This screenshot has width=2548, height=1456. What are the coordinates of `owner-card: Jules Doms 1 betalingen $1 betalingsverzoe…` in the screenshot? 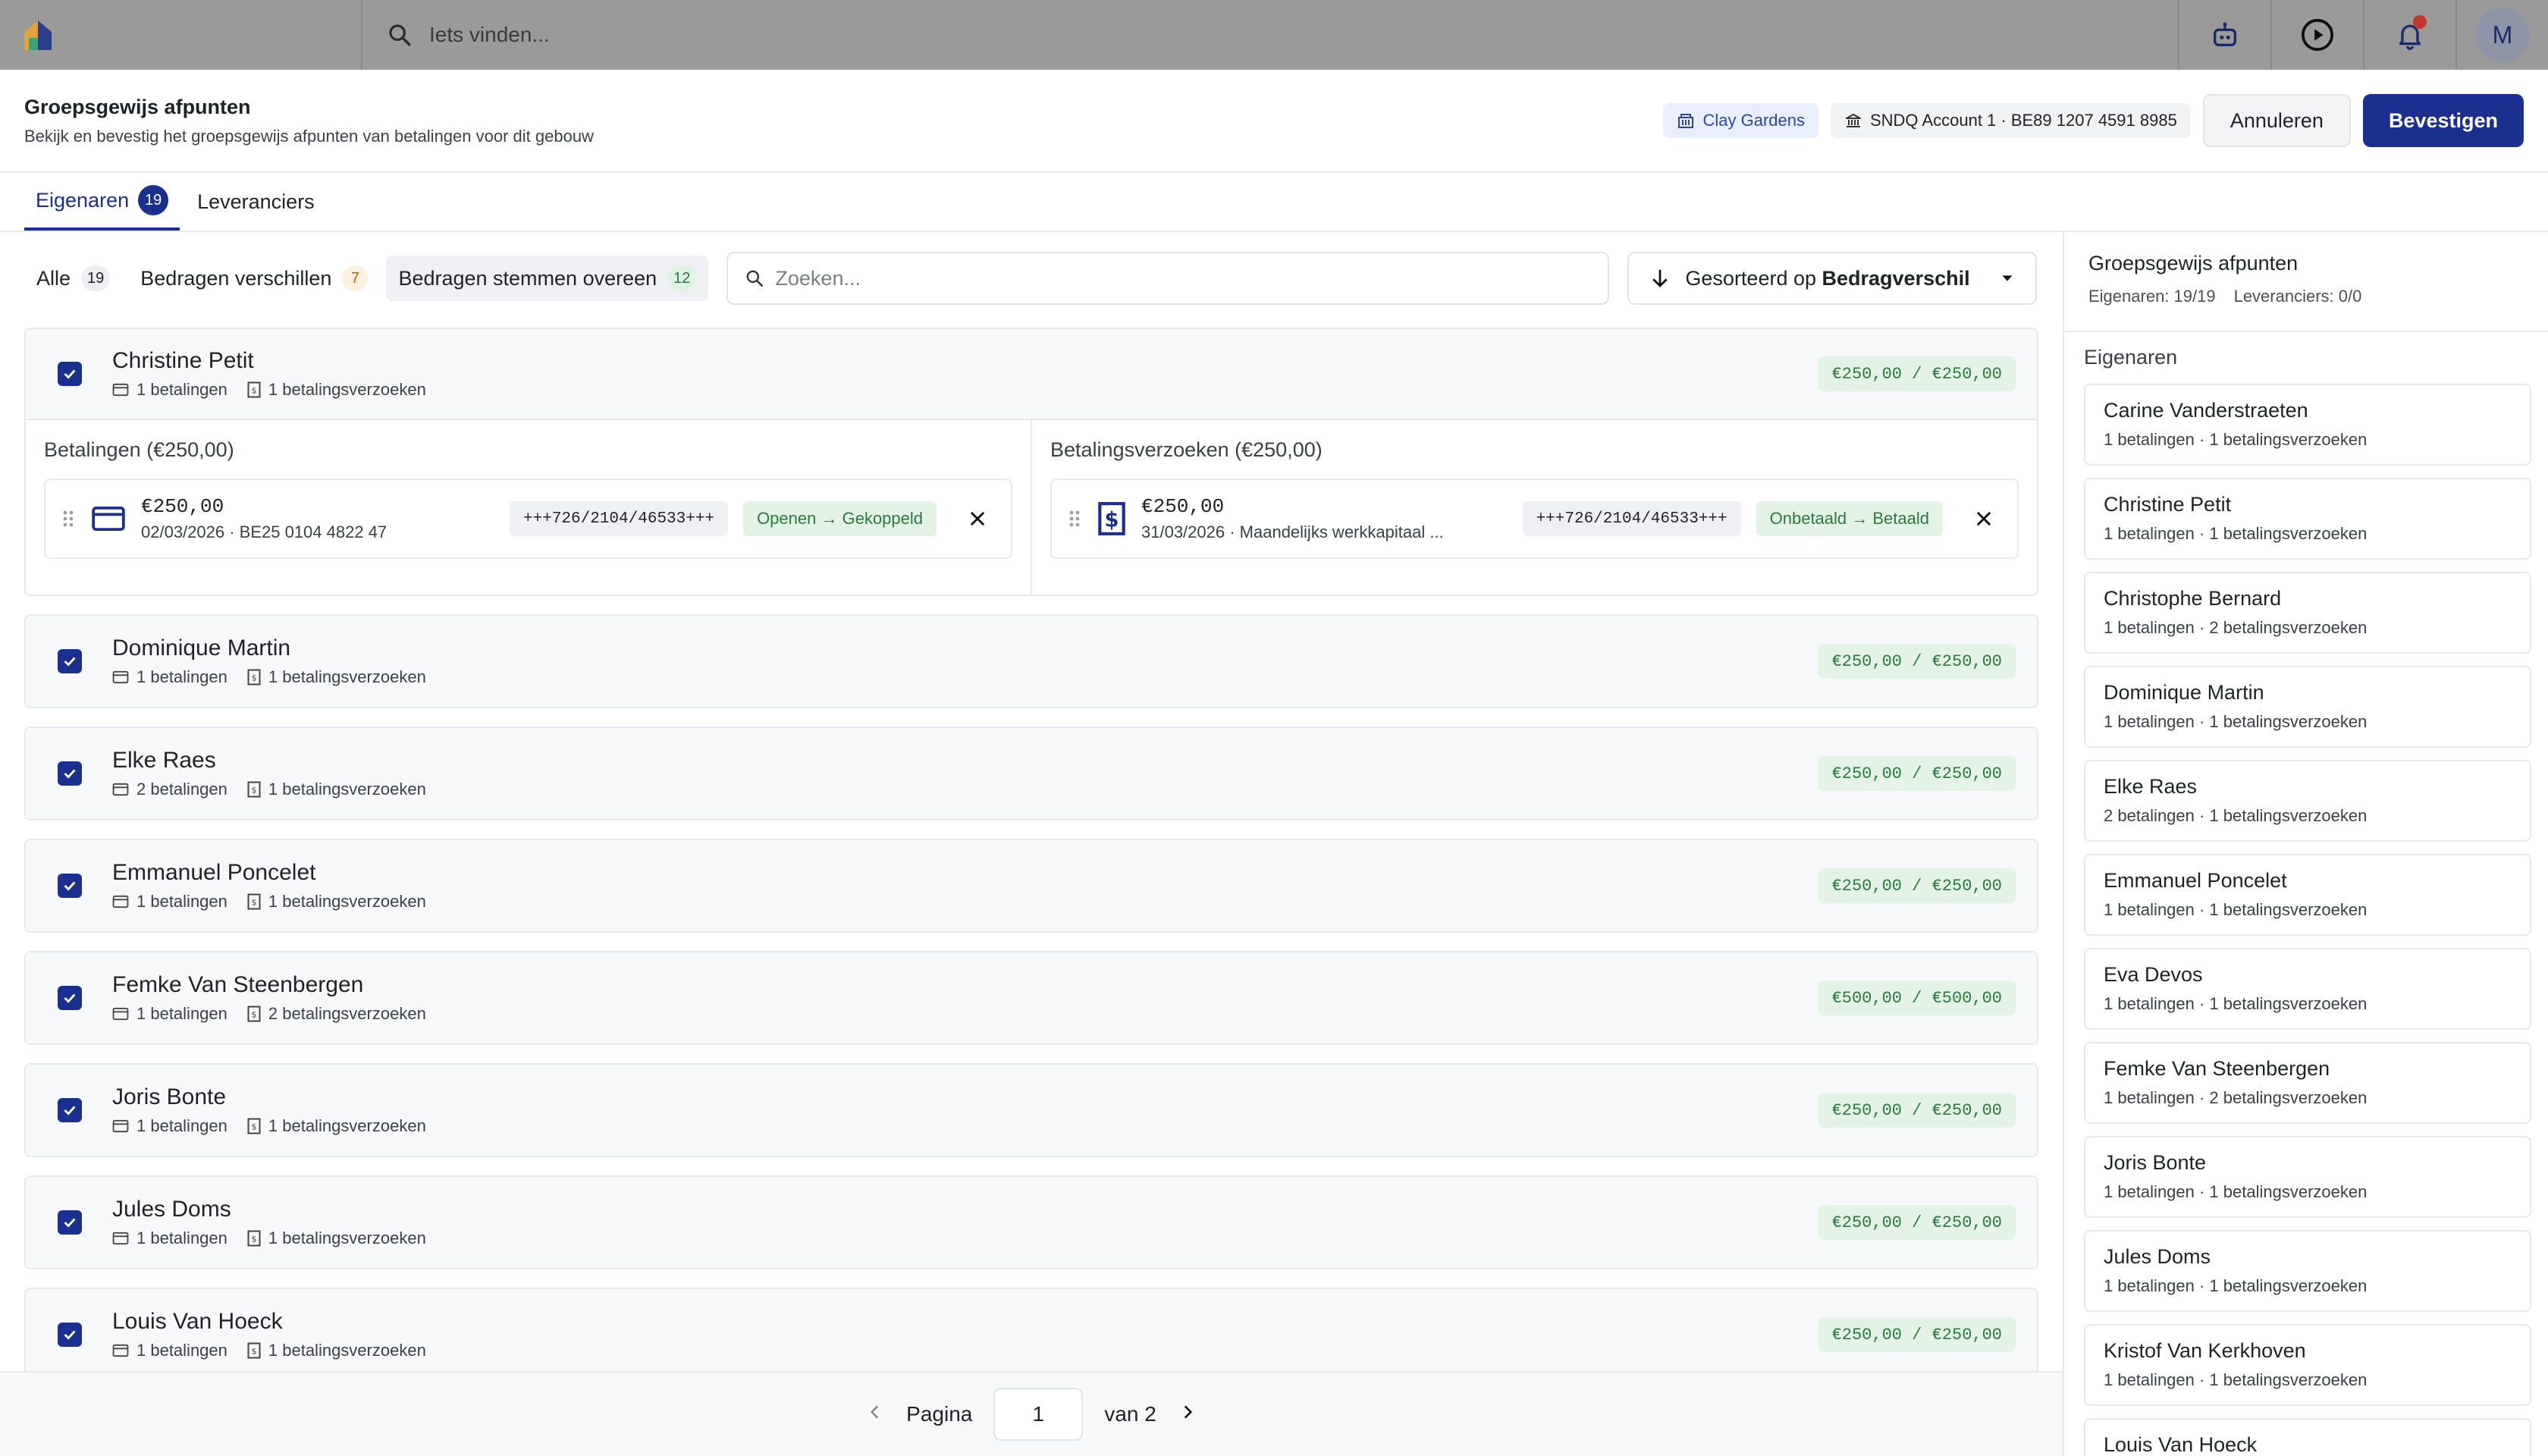 It's located at (1031, 1222).